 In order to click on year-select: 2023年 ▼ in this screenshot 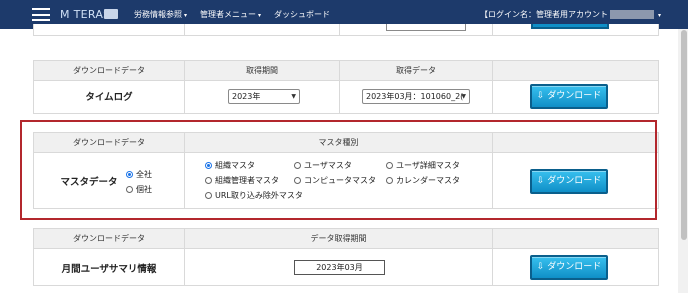, I will do `click(264, 96)`.